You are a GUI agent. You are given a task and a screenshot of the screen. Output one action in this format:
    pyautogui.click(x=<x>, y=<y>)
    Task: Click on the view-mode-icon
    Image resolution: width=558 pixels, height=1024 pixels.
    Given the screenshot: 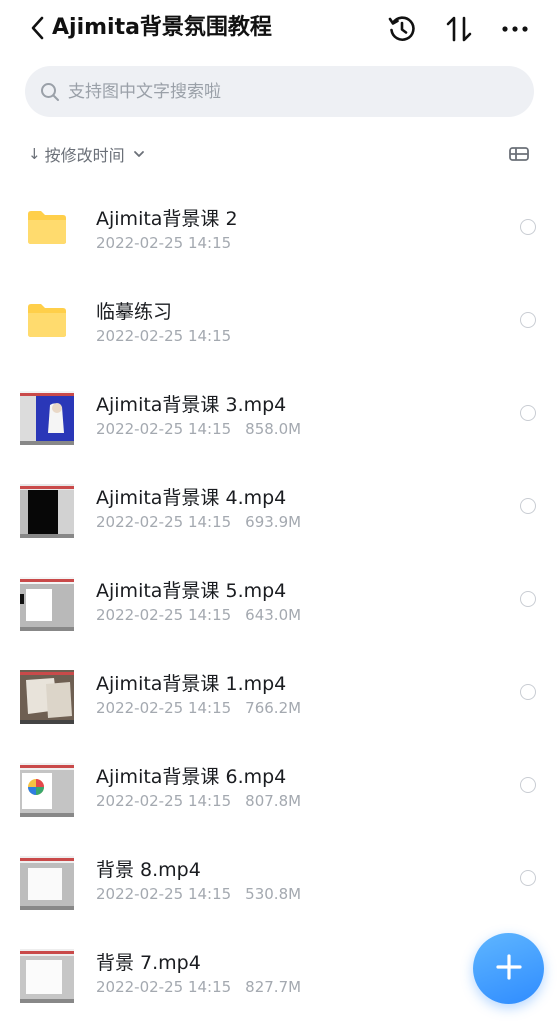 What is the action you would take?
    pyautogui.click(x=519, y=154)
    